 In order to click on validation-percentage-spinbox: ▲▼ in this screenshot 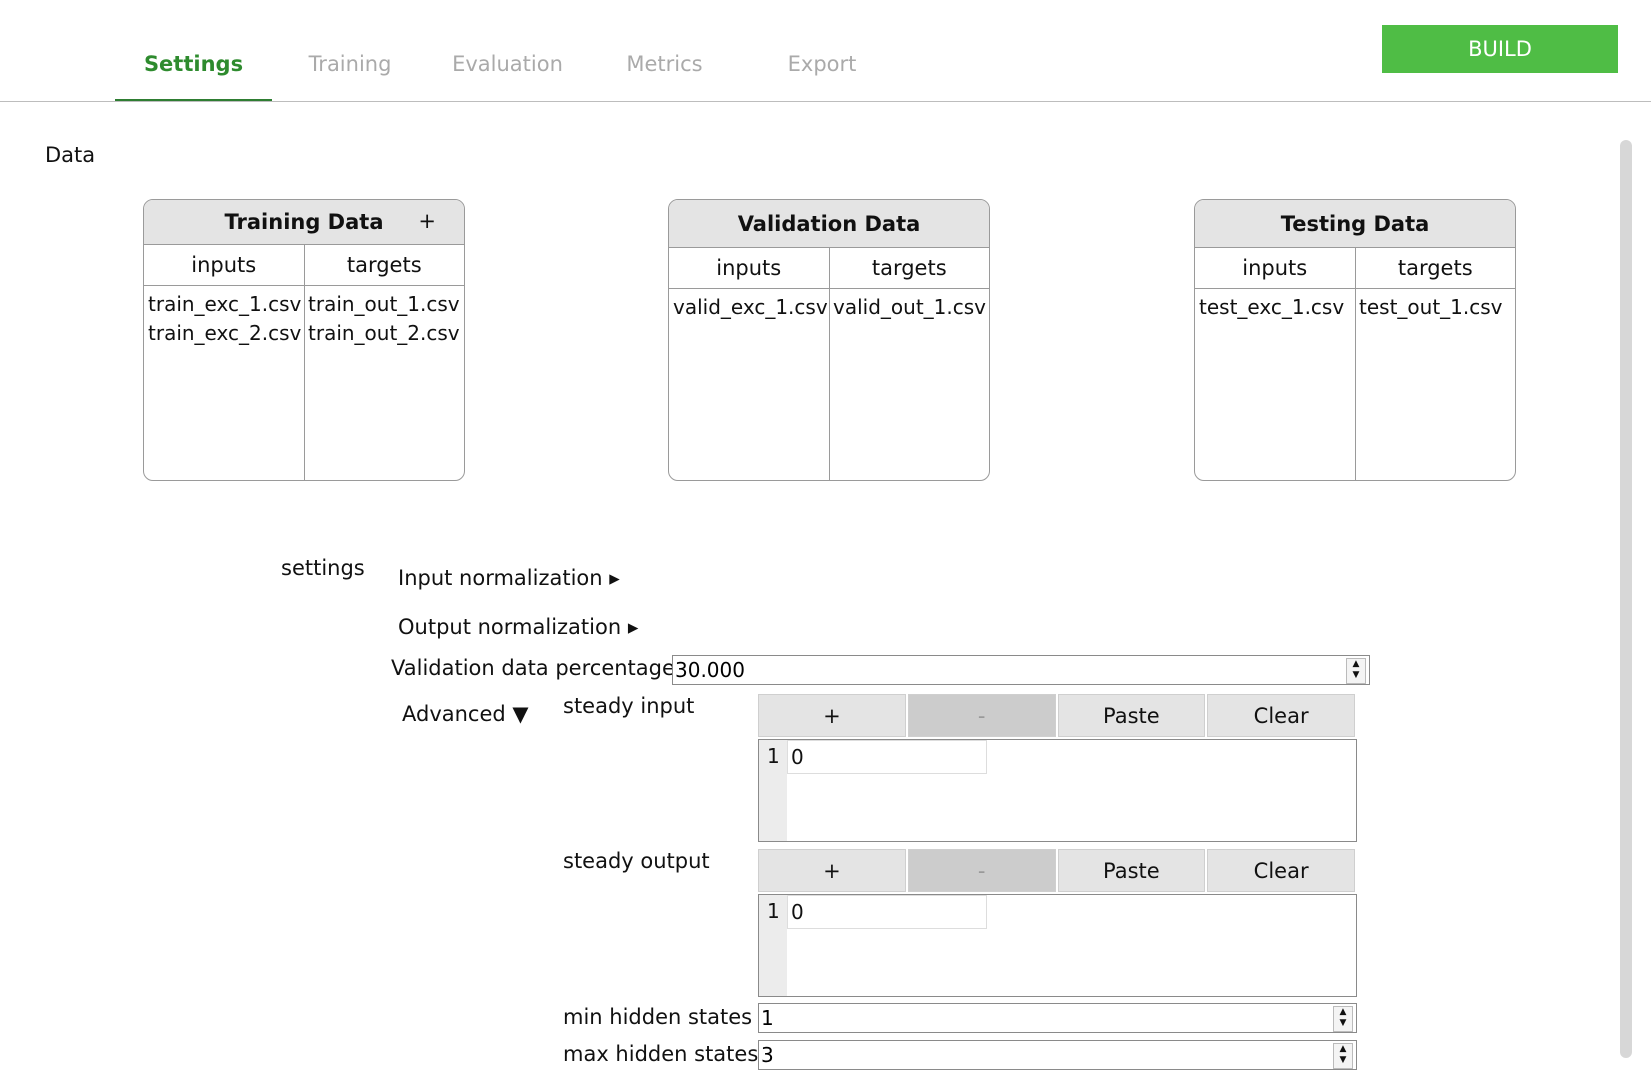, I will do `click(1021, 670)`.